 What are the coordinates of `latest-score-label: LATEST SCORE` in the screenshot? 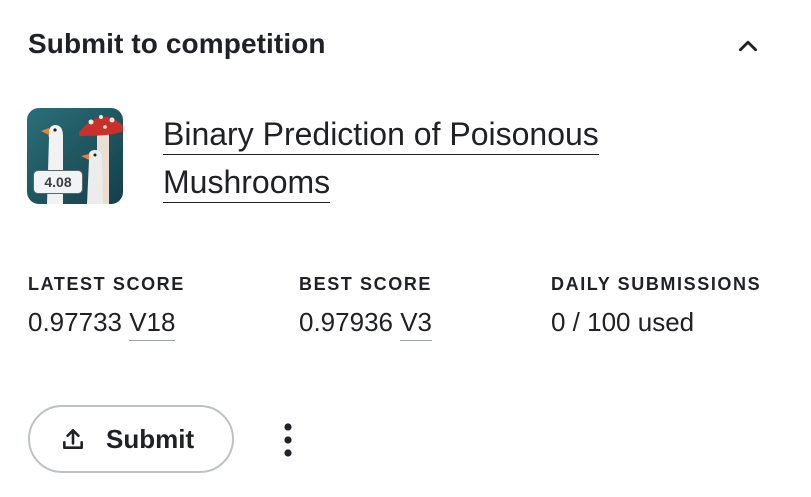 It's located at (106, 284).